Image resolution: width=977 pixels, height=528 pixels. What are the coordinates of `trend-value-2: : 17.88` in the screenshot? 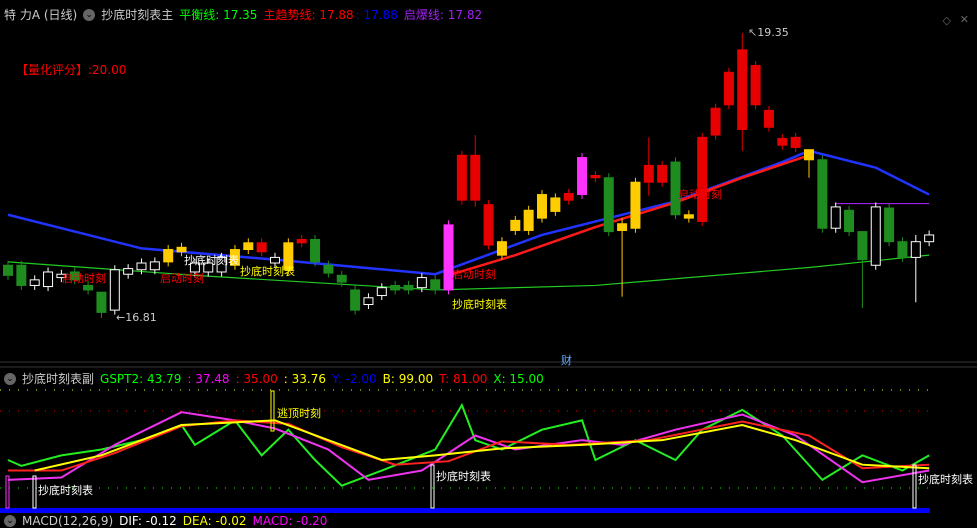 It's located at (376, 14).